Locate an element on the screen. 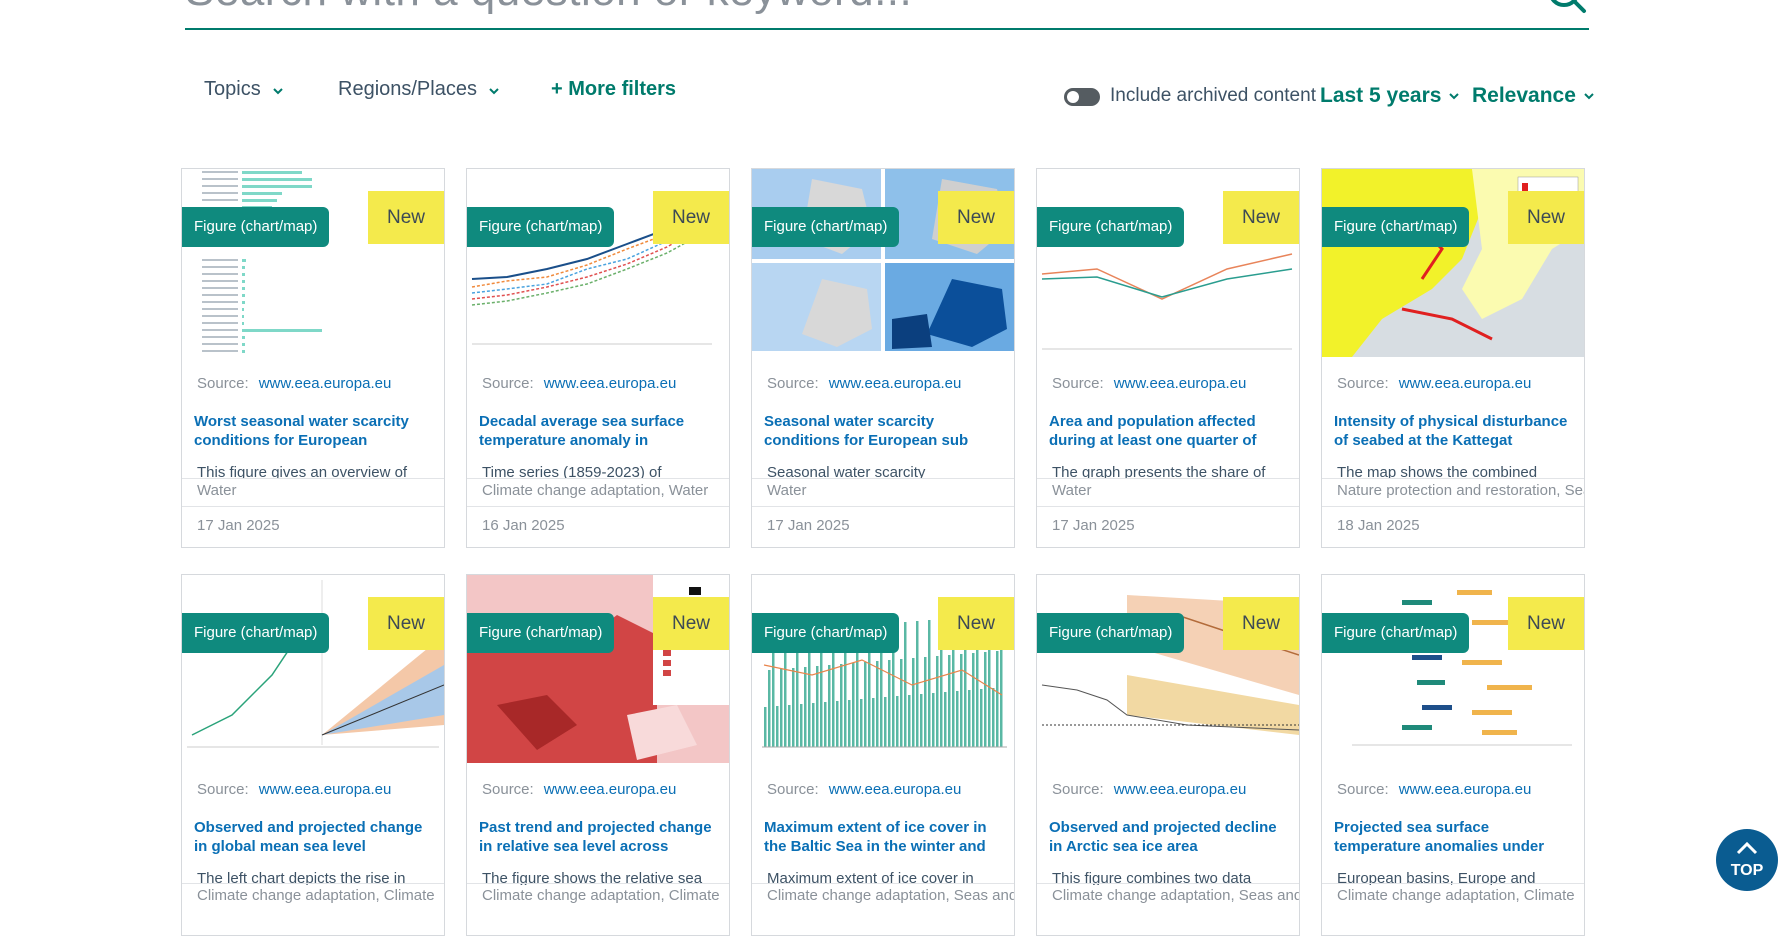  arrow-up-icon is located at coordinates (1747, 848).